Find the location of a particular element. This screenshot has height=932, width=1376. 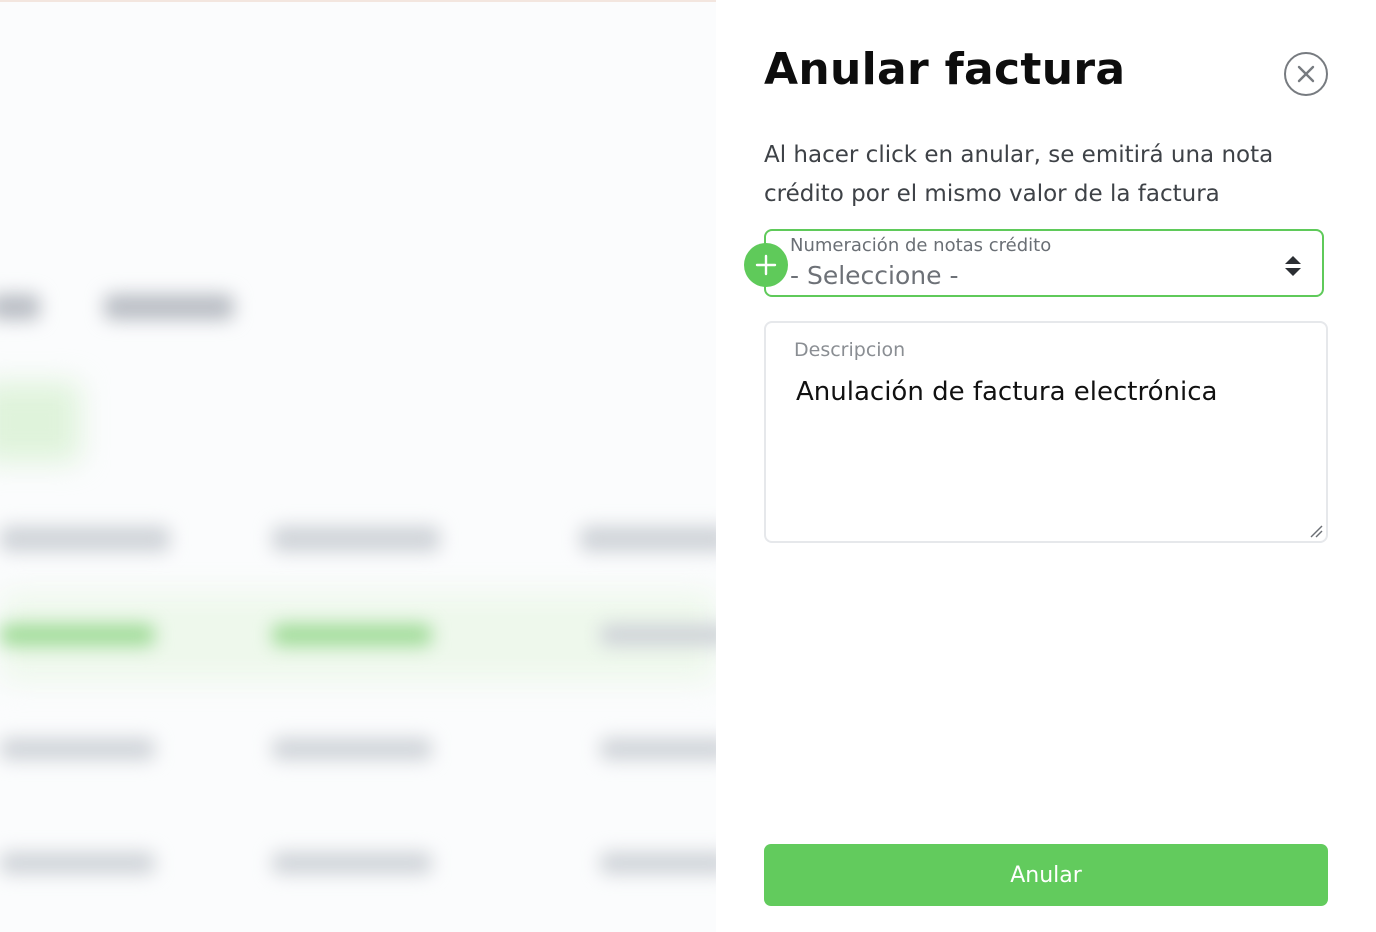

description-textarea-label: Descripcion is located at coordinates (850, 350).